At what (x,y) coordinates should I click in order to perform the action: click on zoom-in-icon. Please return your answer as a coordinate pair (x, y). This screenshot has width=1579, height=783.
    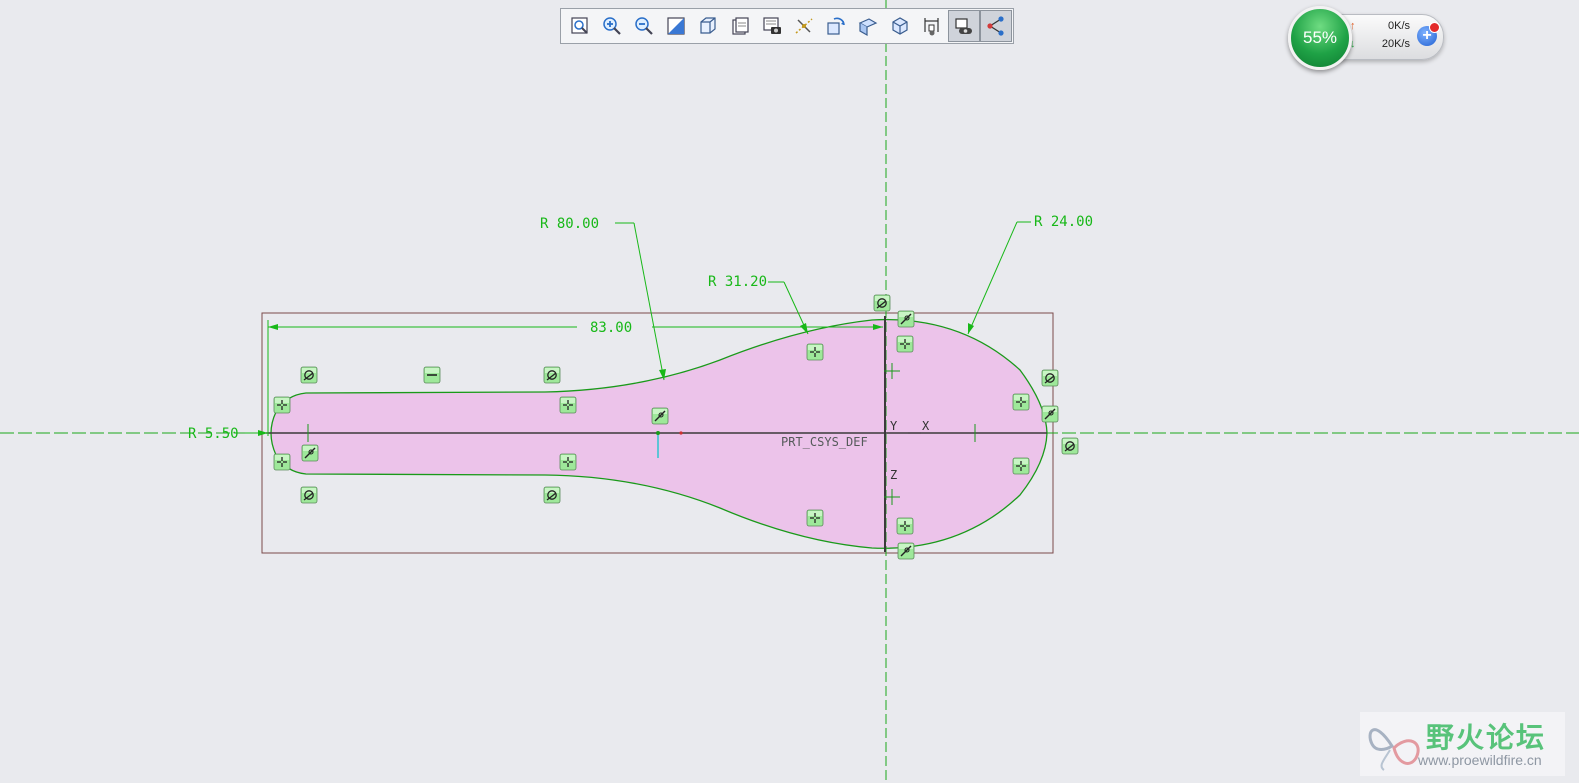
    Looking at the image, I should click on (612, 26).